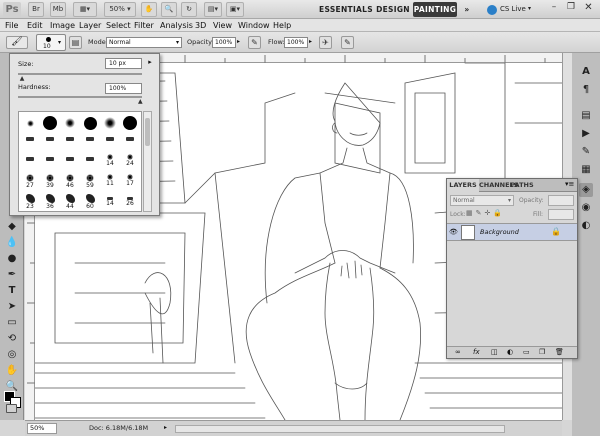 Image resolution: width=600 pixels, height=436 pixels. I want to click on brush-preset: 11, so click(110, 183).